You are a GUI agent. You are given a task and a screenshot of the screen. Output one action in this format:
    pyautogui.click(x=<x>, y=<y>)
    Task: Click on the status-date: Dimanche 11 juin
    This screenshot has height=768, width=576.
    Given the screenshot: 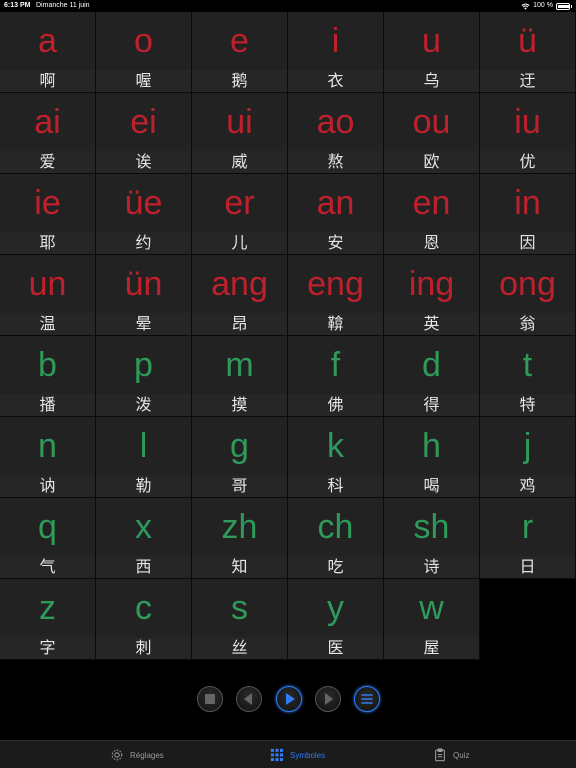 What is the action you would take?
    pyautogui.click(x=63, y=5)
    